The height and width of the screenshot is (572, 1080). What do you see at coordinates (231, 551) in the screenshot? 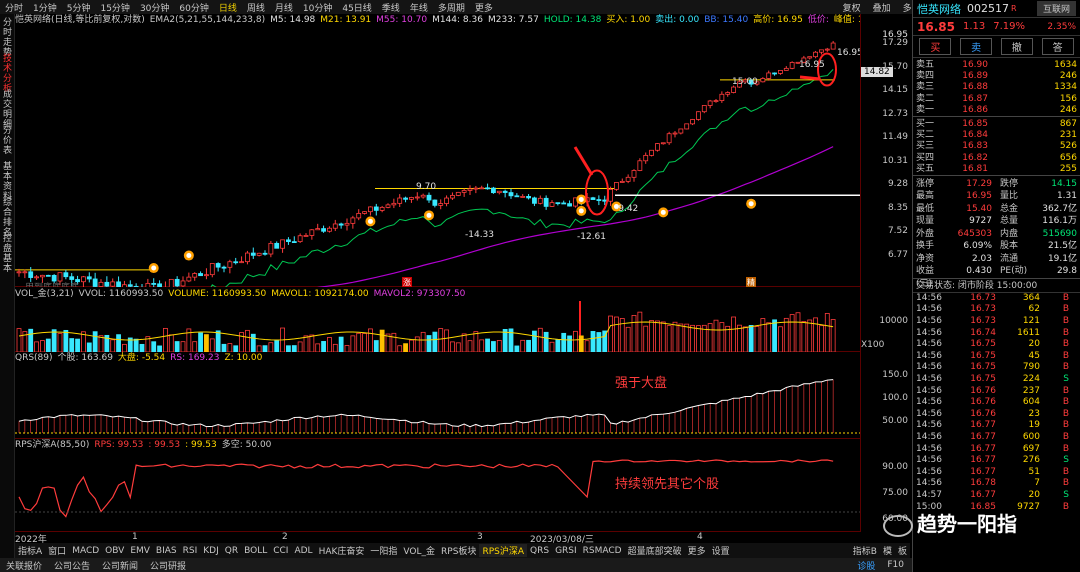
I see `indicator-tab-8: QR` at bounding box center [231, 551].